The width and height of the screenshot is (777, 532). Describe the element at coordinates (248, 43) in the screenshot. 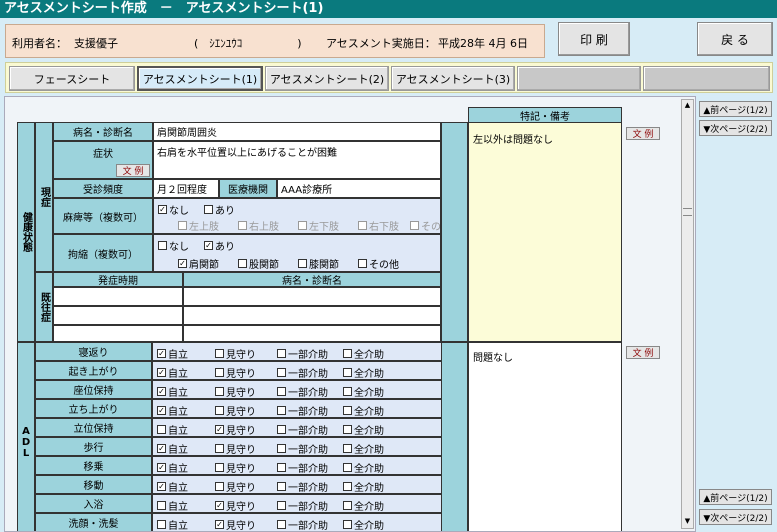

I see `user-kana-value: ( ｼｴﾝﾕｳｺ )` at that location.